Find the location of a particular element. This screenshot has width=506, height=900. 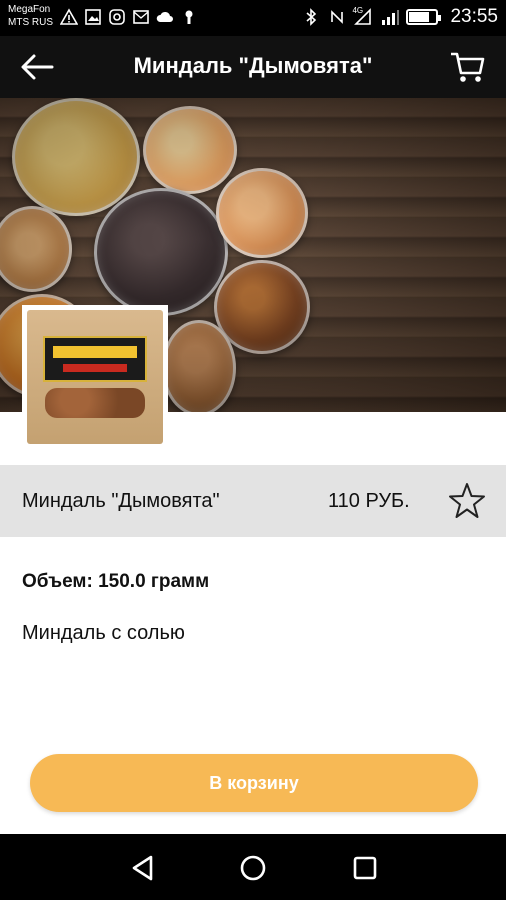

system-icons: 4G 23:55 is located at coordinates (400, 17).